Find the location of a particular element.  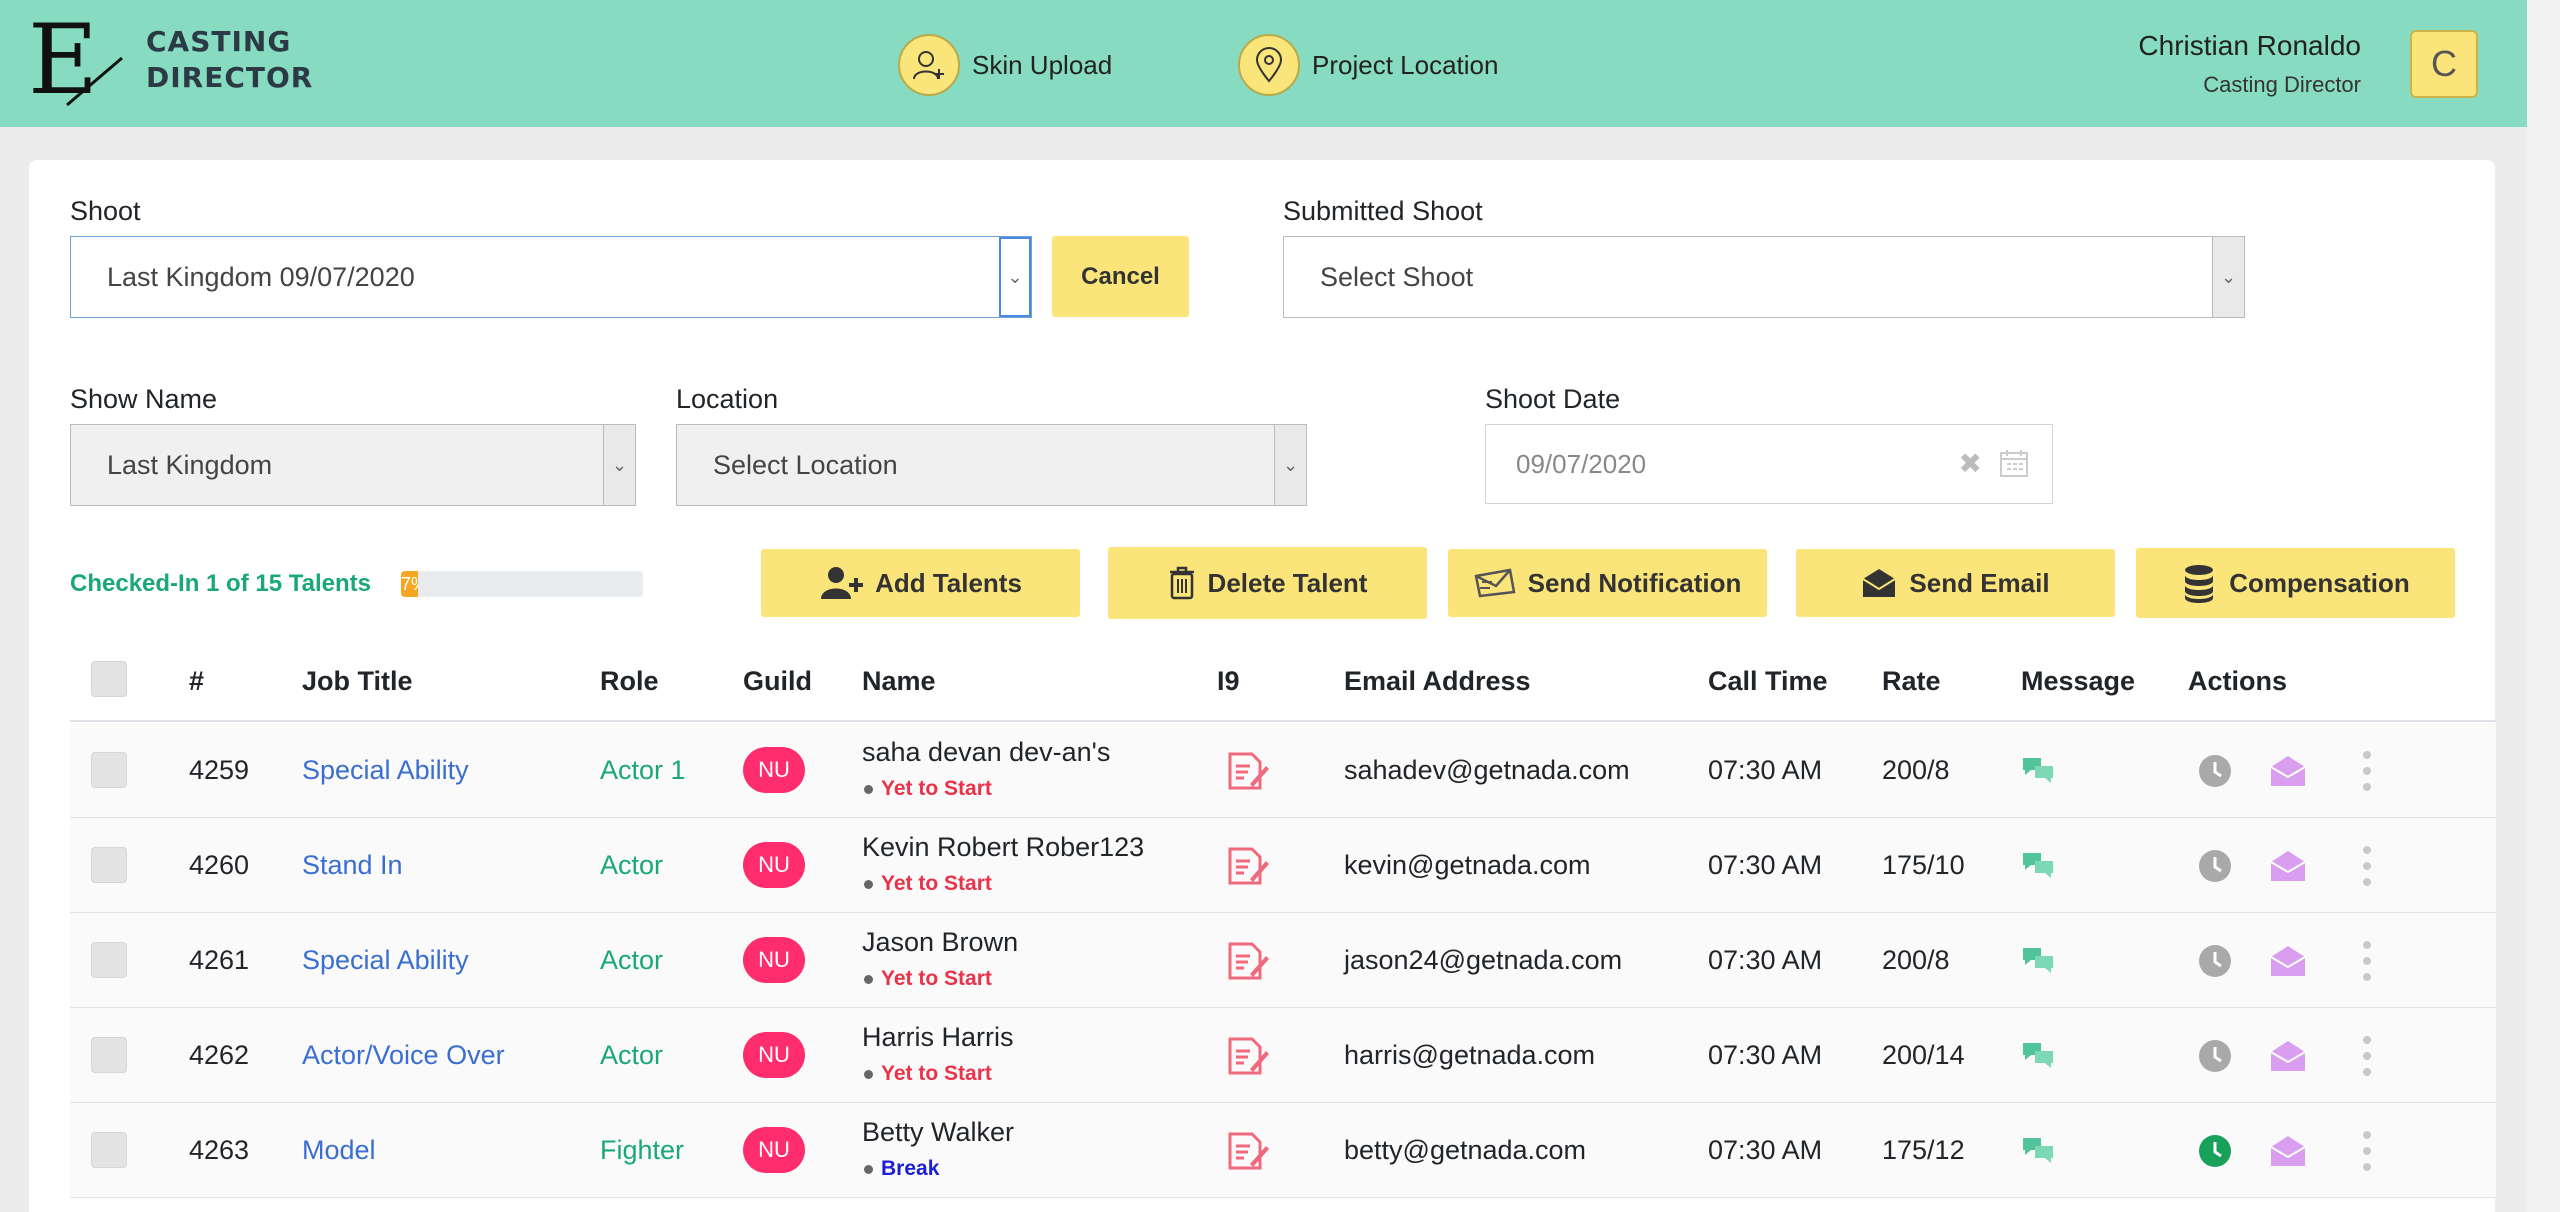

row-talent-name: saha devan dev-an's is located at coordinates (986, 752).